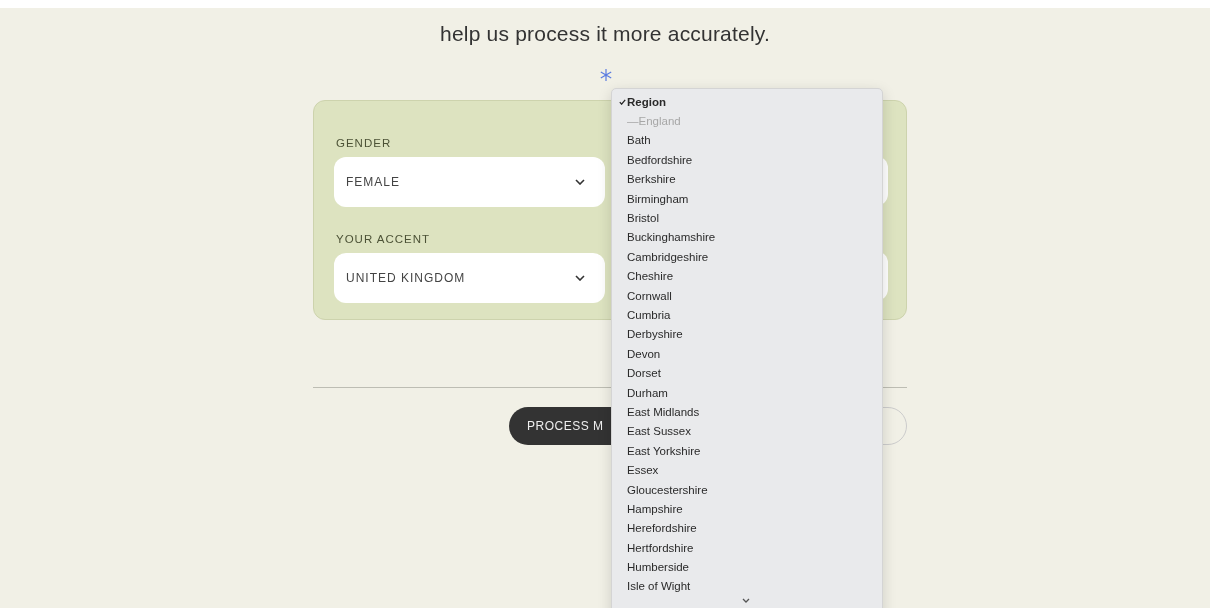 This screenshot has height=608, width=1210. Describe the element at coordinates (747, 392) in the screenshot. I see `menu-item: Durham` at that location.